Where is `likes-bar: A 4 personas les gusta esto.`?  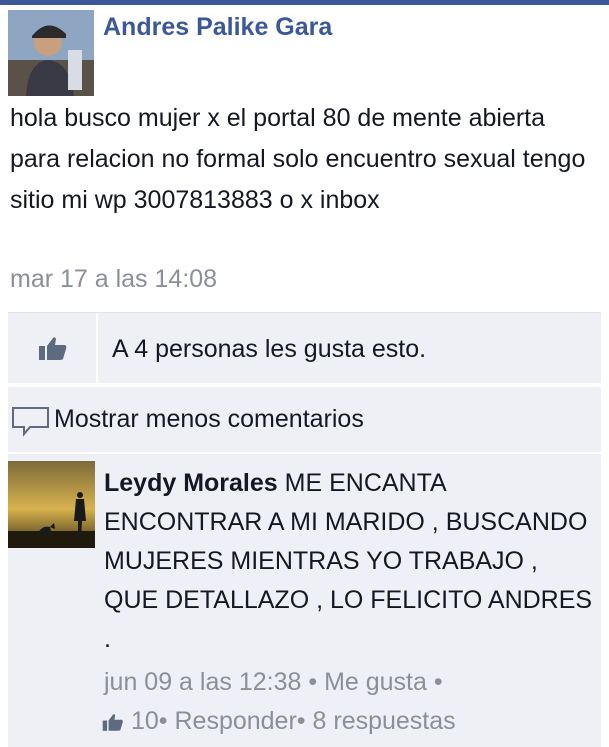
likes-bar: A 4 personas les gusta esto. is located at coordinates (304, 347).